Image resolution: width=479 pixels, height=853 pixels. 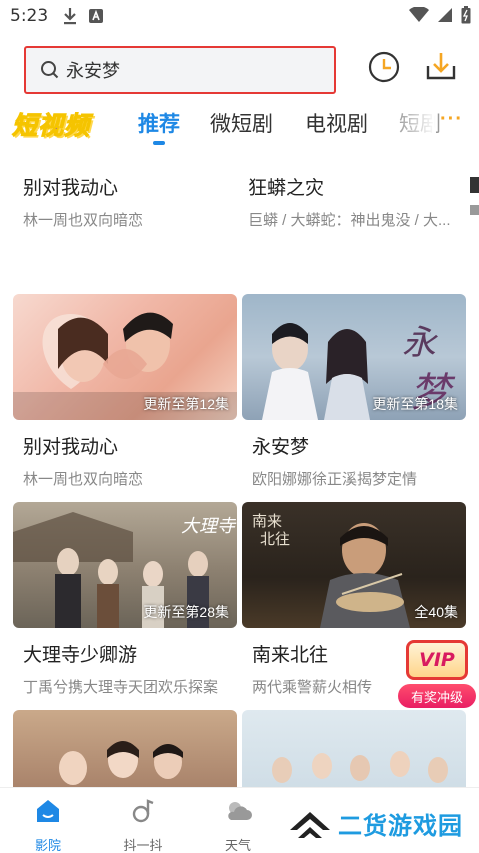 I want to click on item-title: 别对我动心, so click(x=71, y=188).